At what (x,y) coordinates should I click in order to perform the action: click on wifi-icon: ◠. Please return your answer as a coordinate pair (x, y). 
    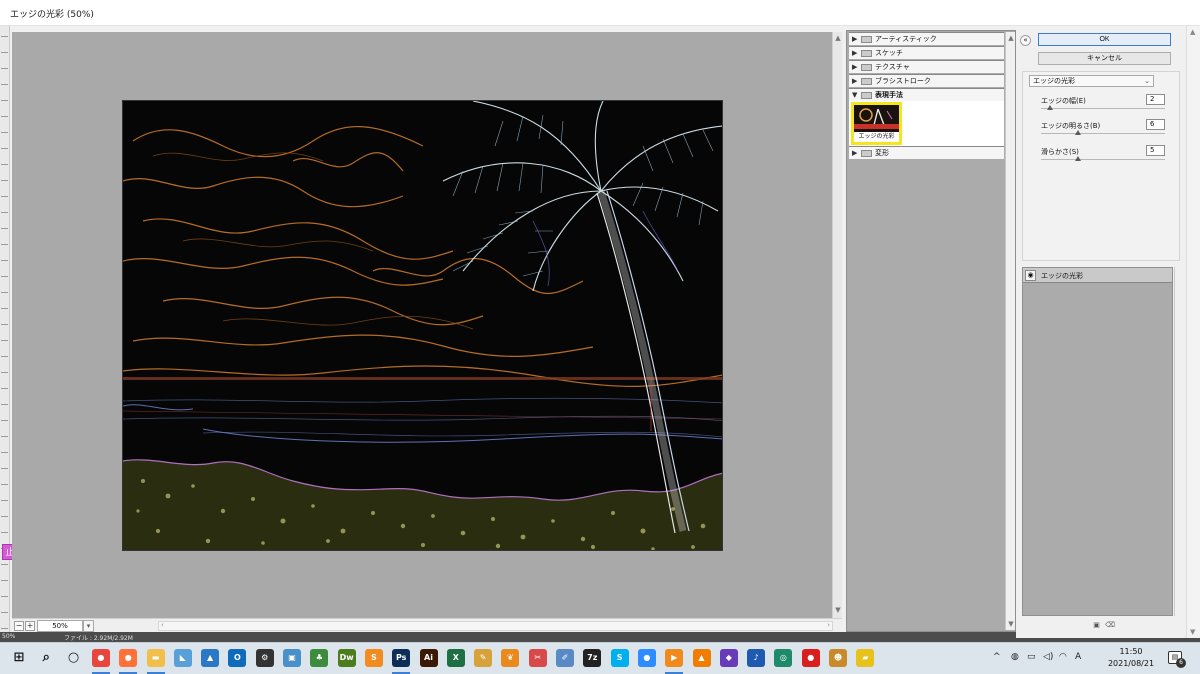
    Looking at the image, I should click on (1063, 657).